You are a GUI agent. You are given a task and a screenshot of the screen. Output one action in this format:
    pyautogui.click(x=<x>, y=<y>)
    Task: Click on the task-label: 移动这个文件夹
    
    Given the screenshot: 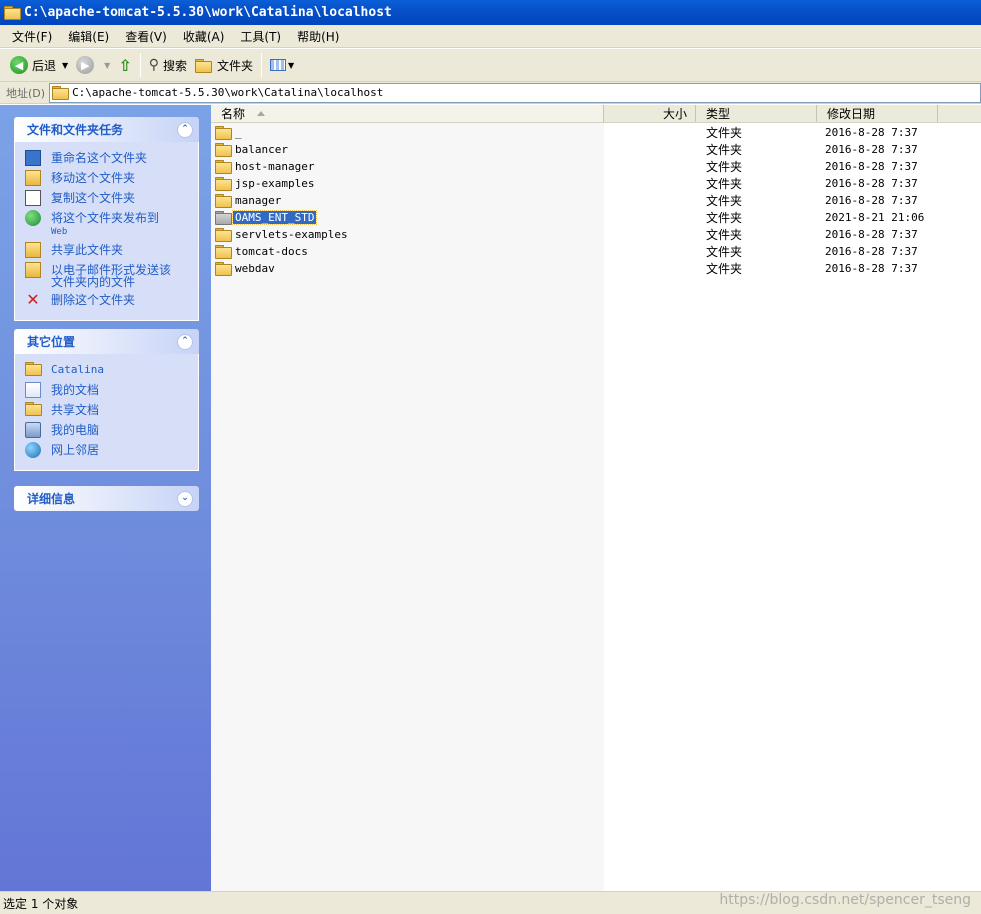 What is the action you would take?
    pyautogui.click(x=93, y=178)
    